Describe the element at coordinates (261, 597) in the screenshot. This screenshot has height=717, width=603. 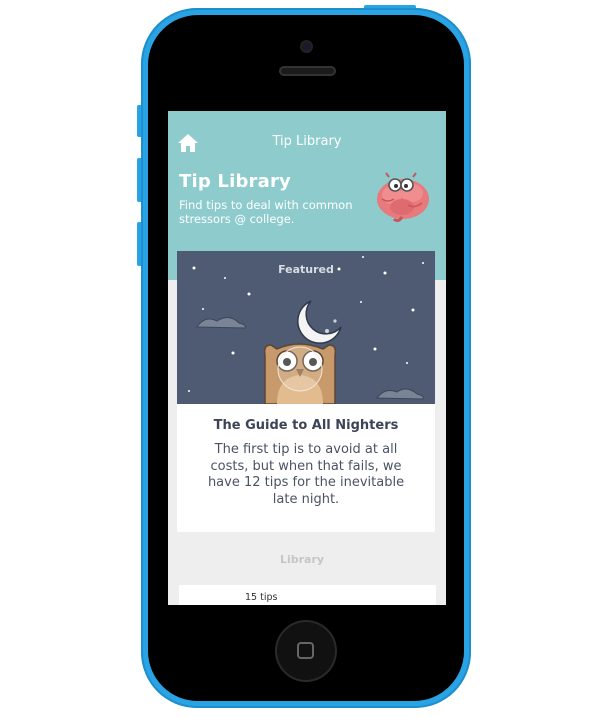
I see `library-item-count: 15 tips` at that location.